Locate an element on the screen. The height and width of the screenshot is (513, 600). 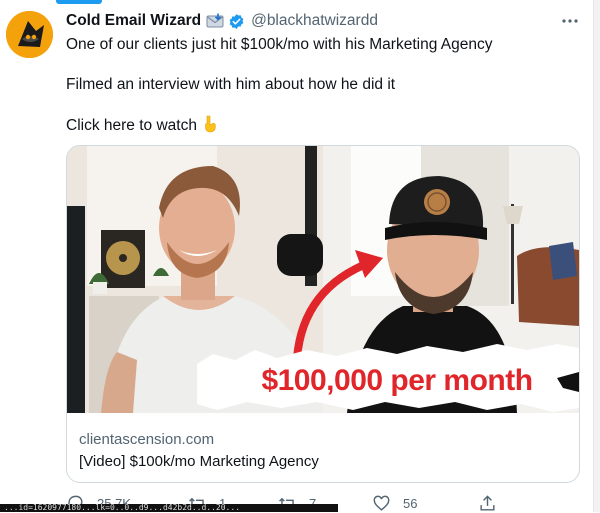
card-title: [Video] $100k/mo Marketing Agency is located at coordinates (199, 461).